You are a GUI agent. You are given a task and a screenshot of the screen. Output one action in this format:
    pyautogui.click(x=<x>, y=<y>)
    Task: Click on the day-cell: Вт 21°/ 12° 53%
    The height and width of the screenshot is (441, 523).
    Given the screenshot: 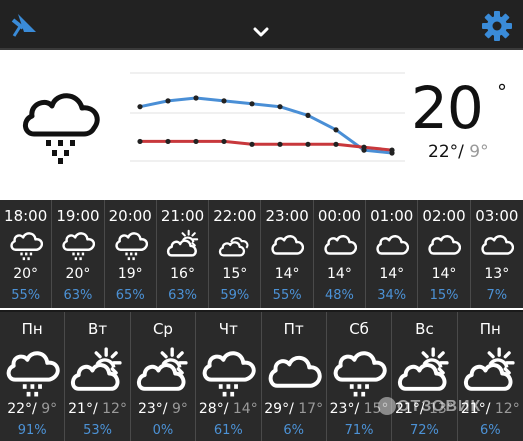 What is the action you would take?
    pyautogui.click(x=98, y=376)
    